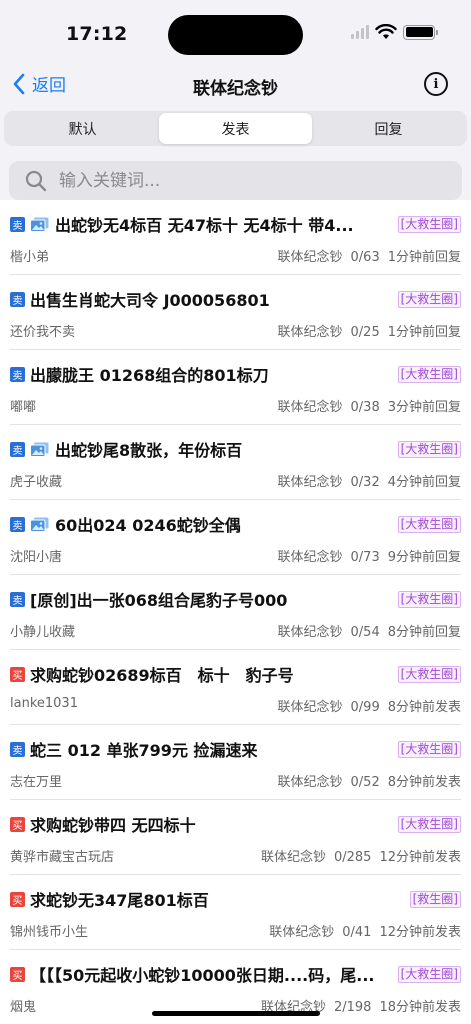  Describe the element at coordinates (435, 899) in the screenshot. I see `group-badge: [救生圈]` at that location.